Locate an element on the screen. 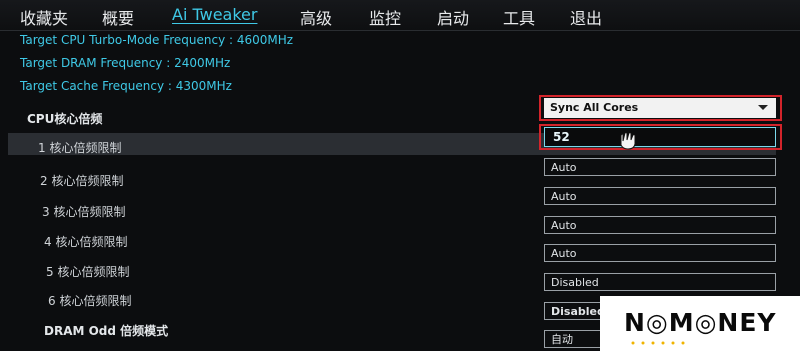  core-2-ratio-input: Auto is located at coordinates (660, 167).